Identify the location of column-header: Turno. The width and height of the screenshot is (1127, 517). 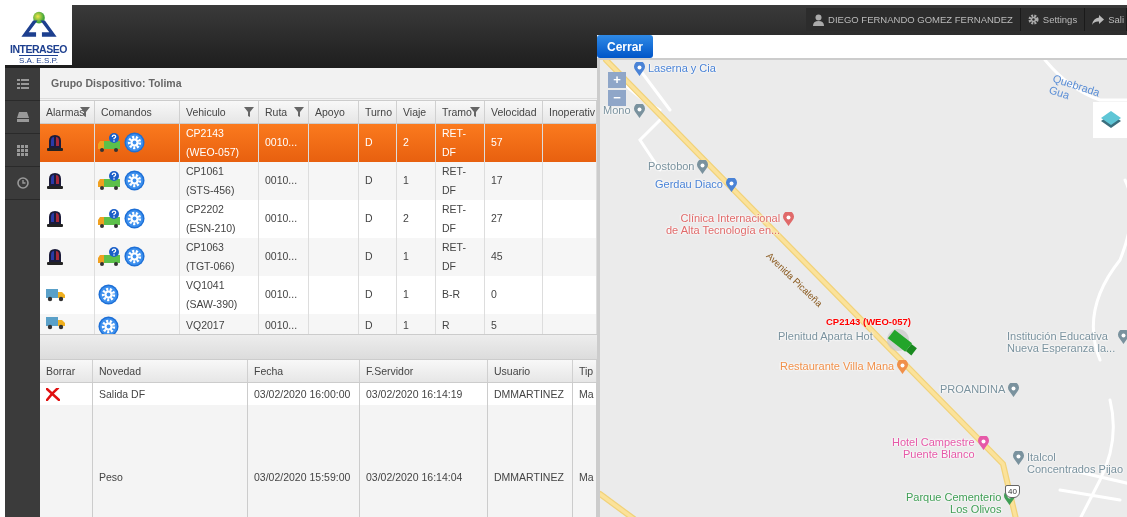
(378, 112).